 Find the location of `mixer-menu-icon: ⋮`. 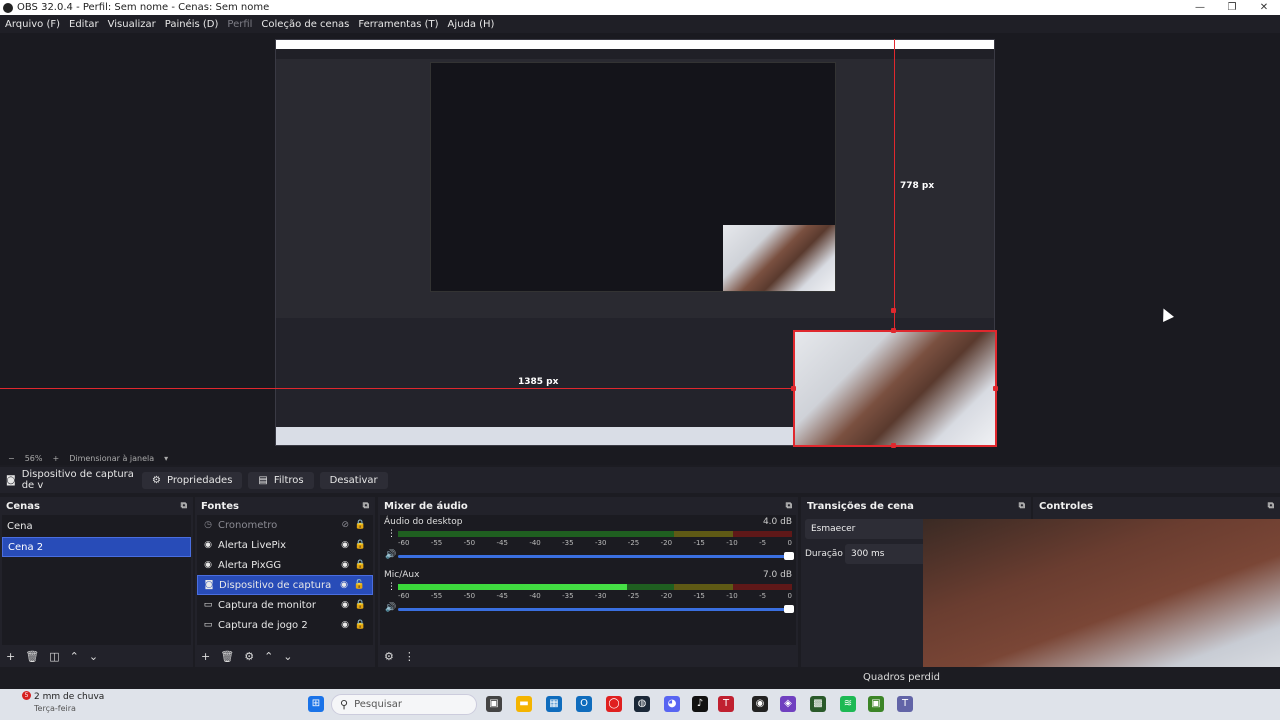

mixer-menu-icon: ⋮ is located at coordinates (409, 656).